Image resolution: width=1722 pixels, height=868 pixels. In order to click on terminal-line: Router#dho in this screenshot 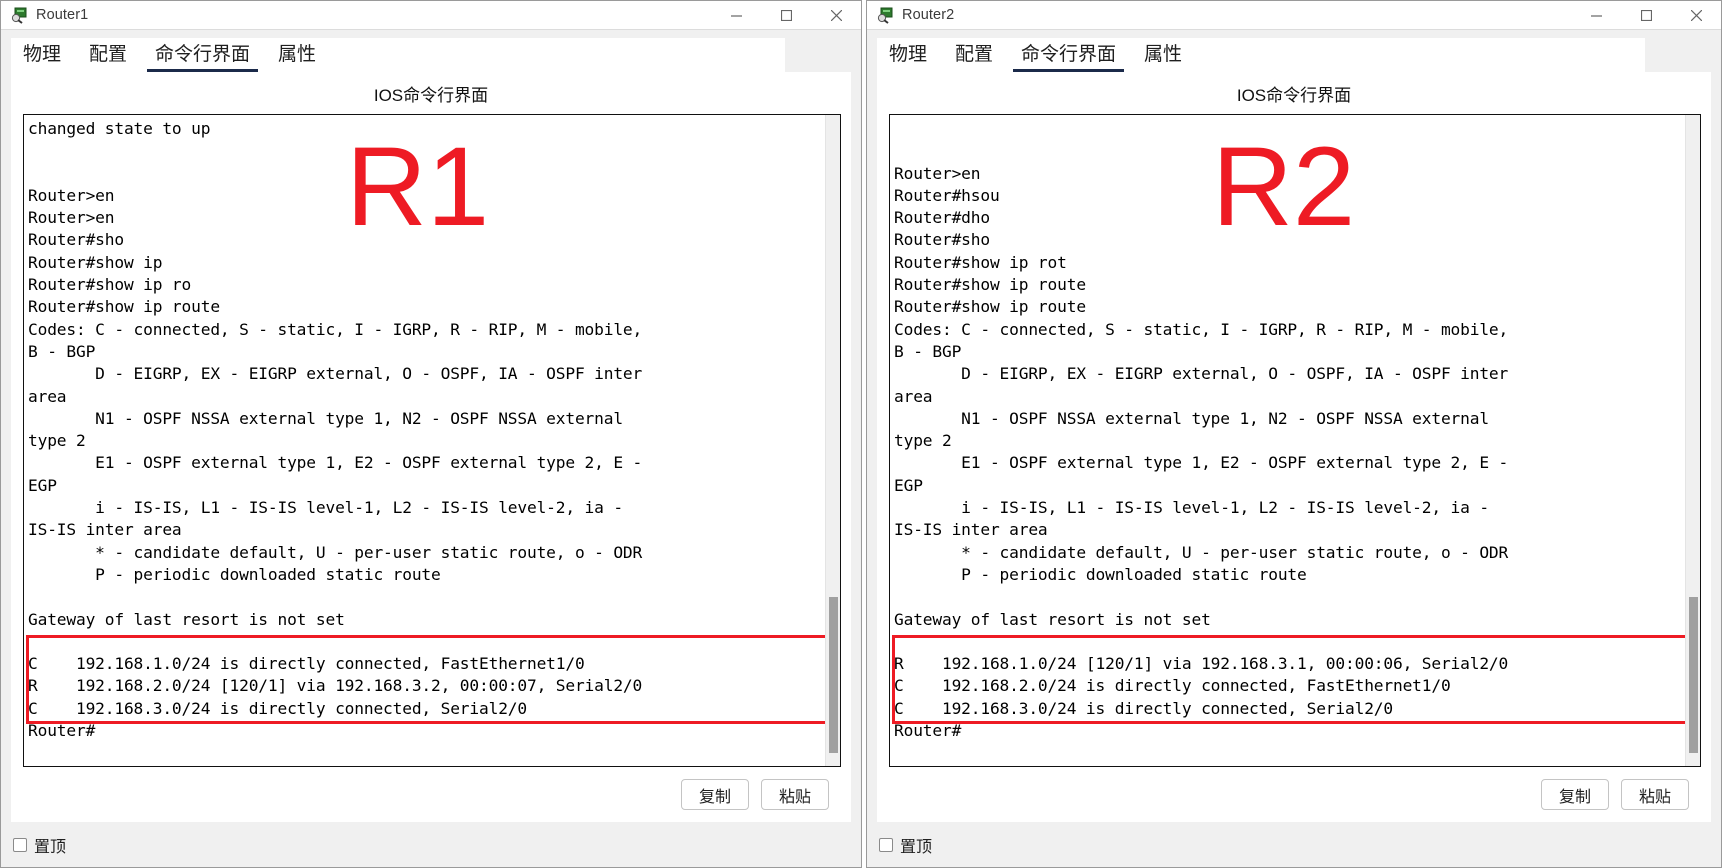, I will do `click(942, 218)`.